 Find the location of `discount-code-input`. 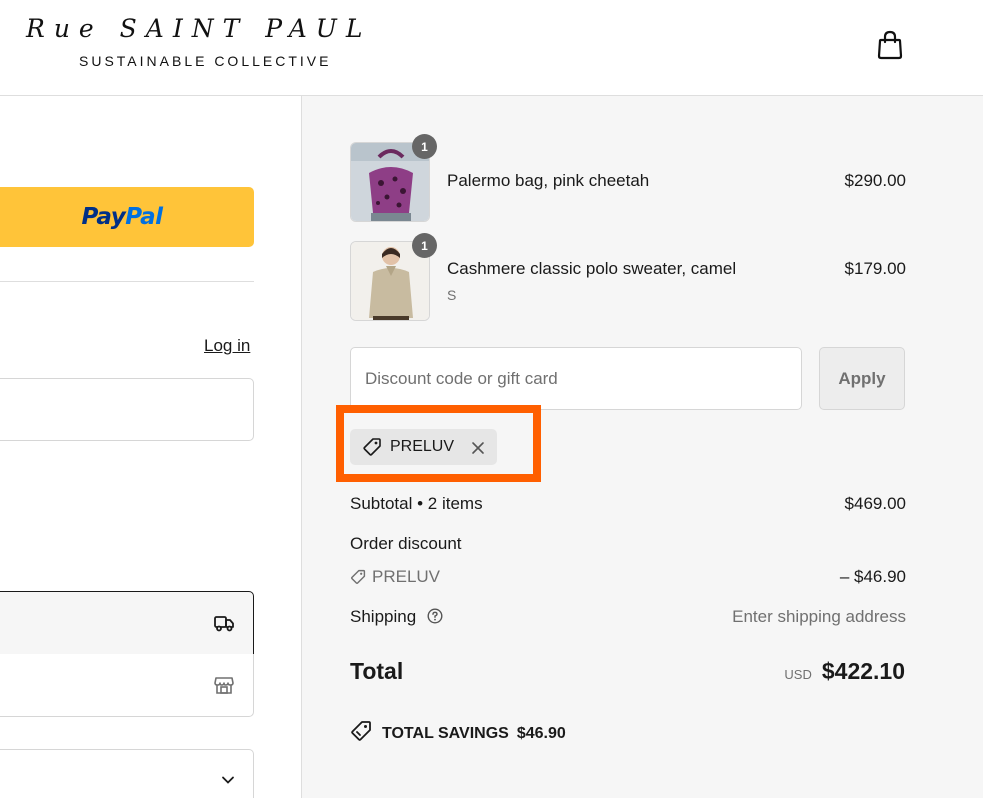

discount-code-input is located at coordinates (576, 378).